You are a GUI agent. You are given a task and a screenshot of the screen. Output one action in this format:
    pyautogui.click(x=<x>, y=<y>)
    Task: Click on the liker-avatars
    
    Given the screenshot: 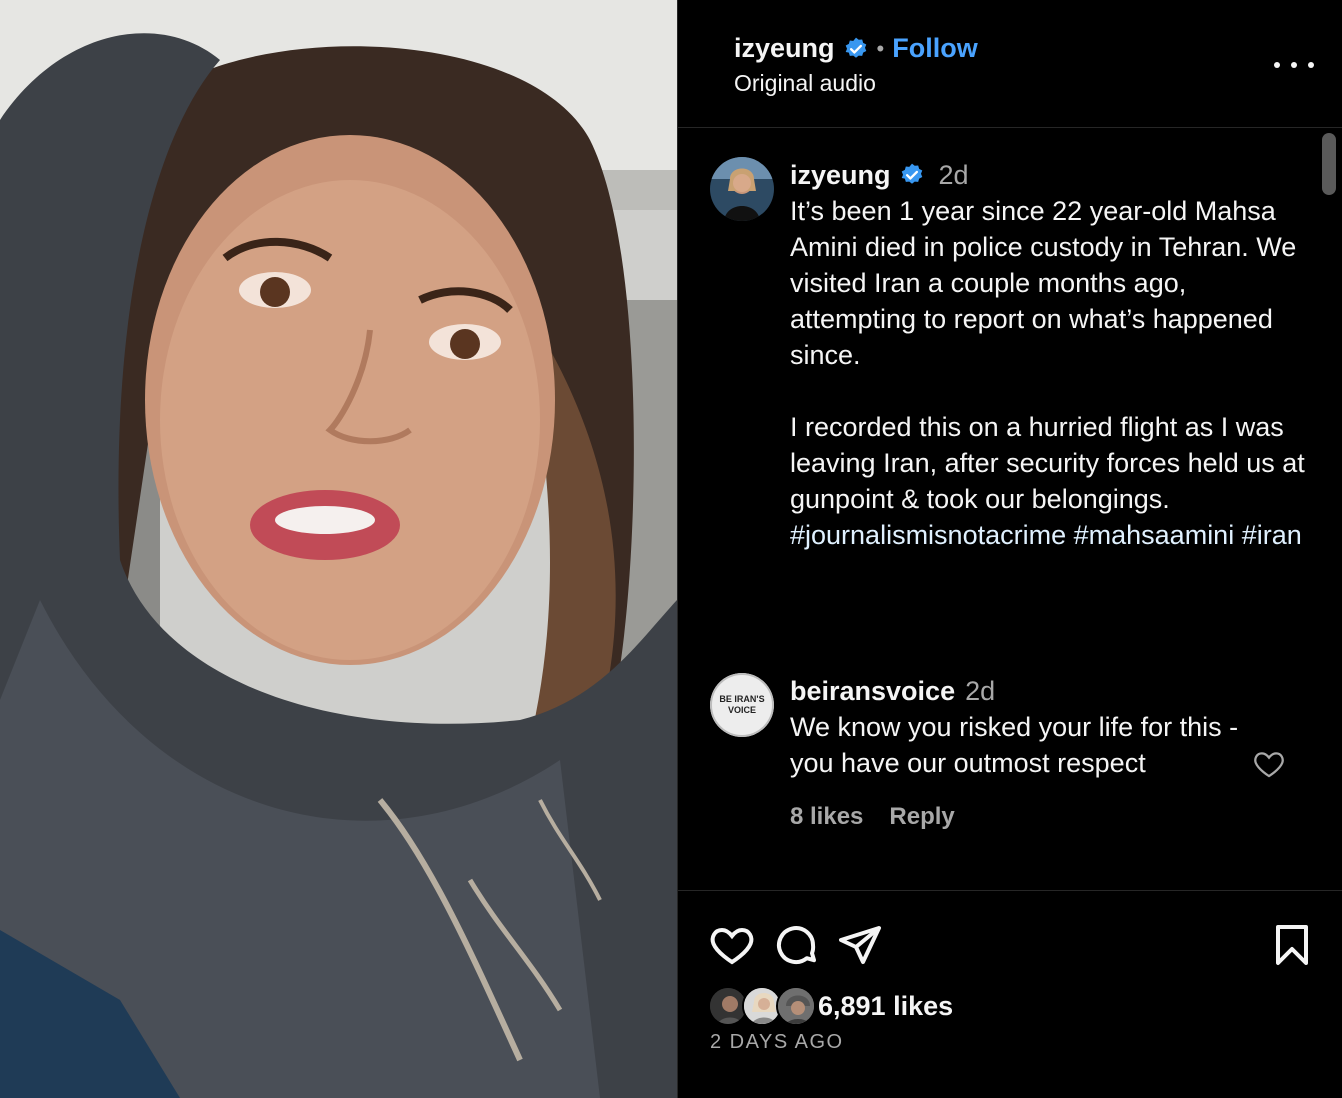 What is the action you would take?
    pyautogui.click(x=762, y=1006)
    